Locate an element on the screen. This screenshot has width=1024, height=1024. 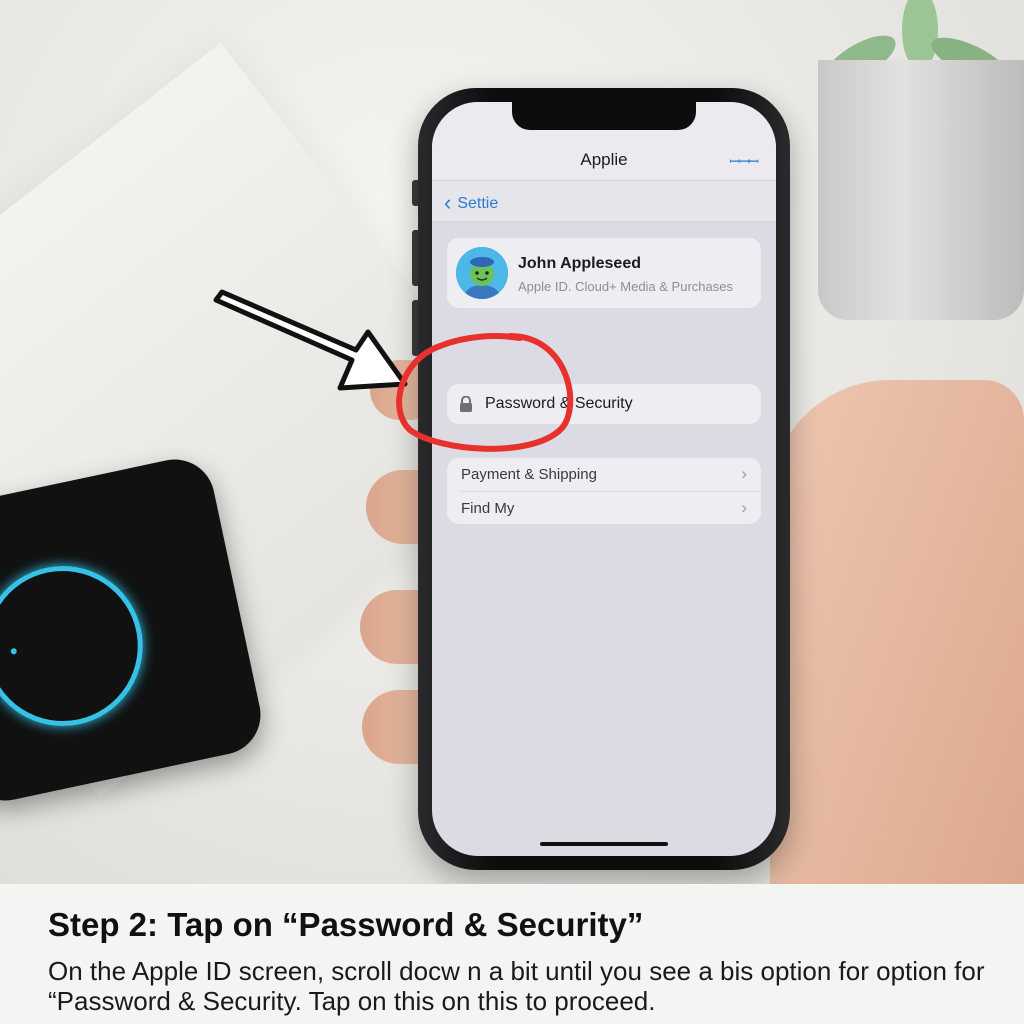
avatar is located at coordinates (482, 273).